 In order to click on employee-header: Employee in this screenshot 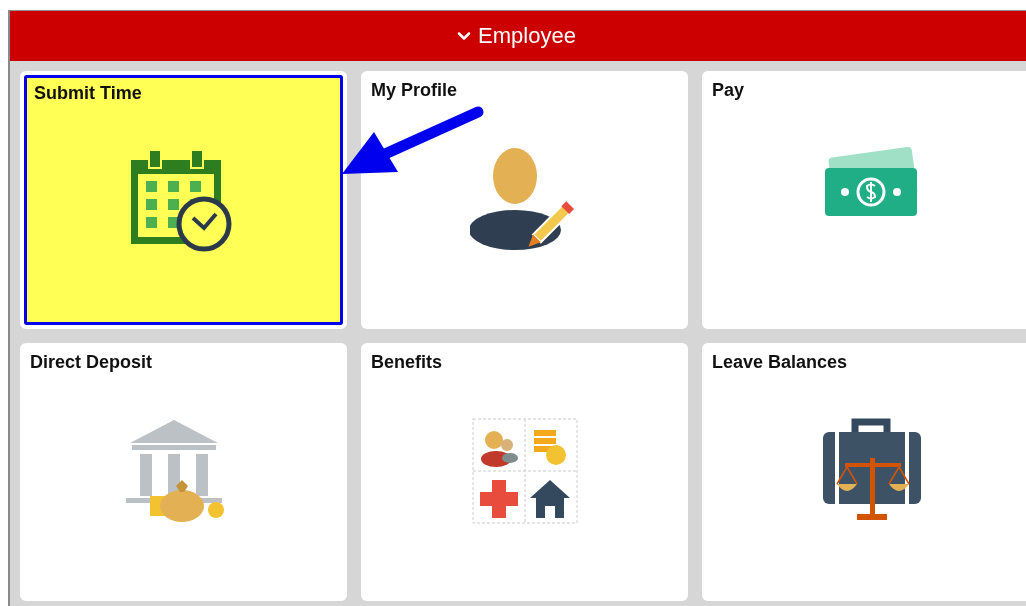, I will do `click(518, 36)`.